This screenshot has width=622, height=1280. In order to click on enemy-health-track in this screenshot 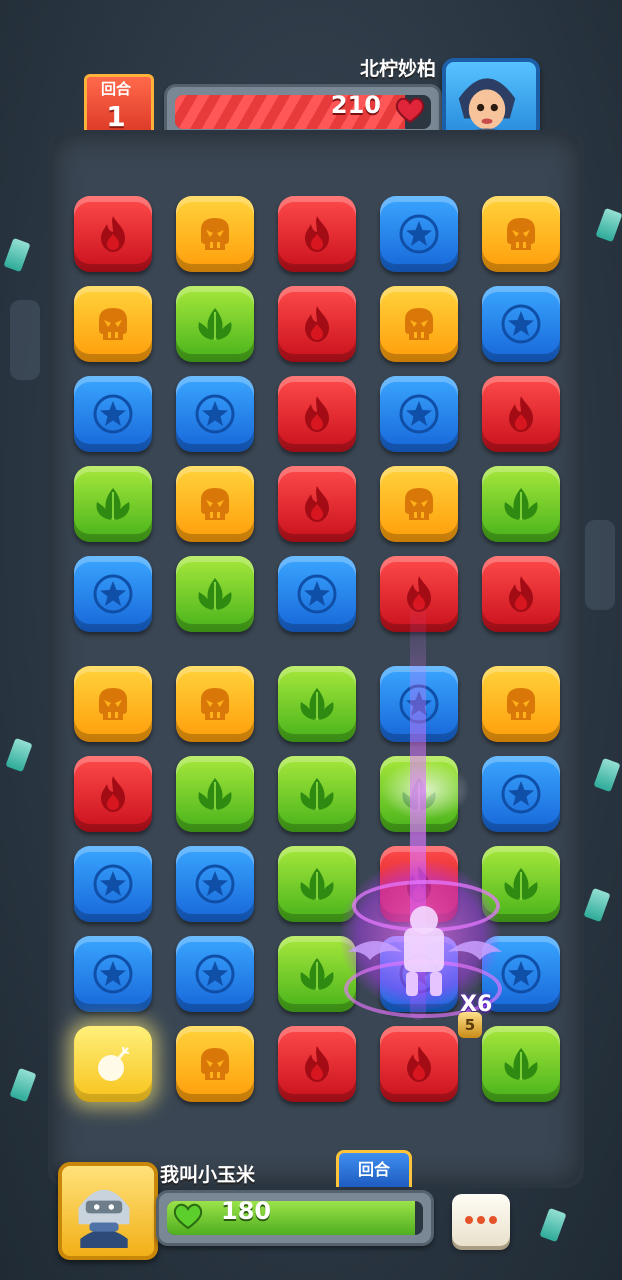, I will do `click(303, 112)`.